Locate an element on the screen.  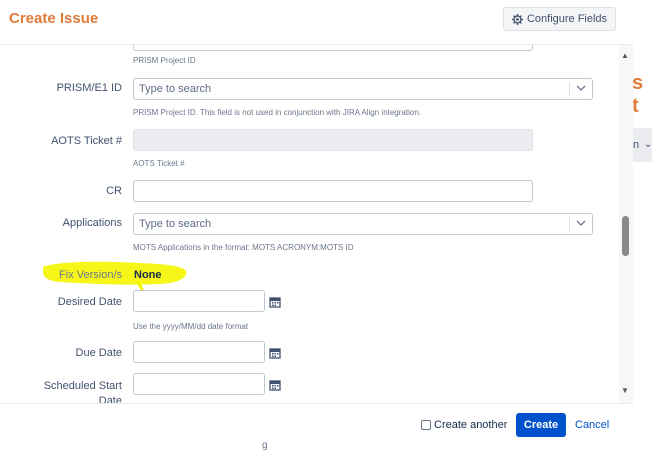
create-another-toggle: Create another is located at coordinates (464, 425).